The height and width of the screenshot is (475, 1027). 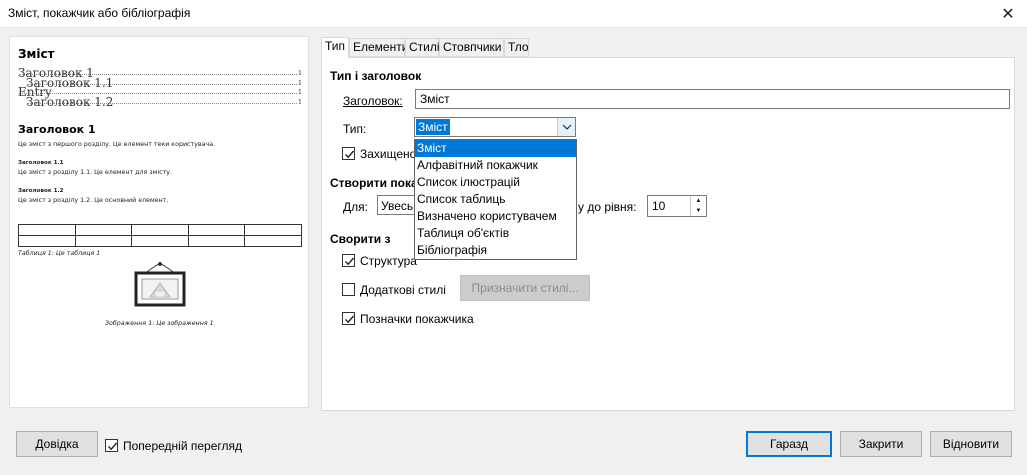 What do you see at coordinates (378, 47) in the screenshot?
I see `tab-entries: Елементи` at bounding box center [378, 47].